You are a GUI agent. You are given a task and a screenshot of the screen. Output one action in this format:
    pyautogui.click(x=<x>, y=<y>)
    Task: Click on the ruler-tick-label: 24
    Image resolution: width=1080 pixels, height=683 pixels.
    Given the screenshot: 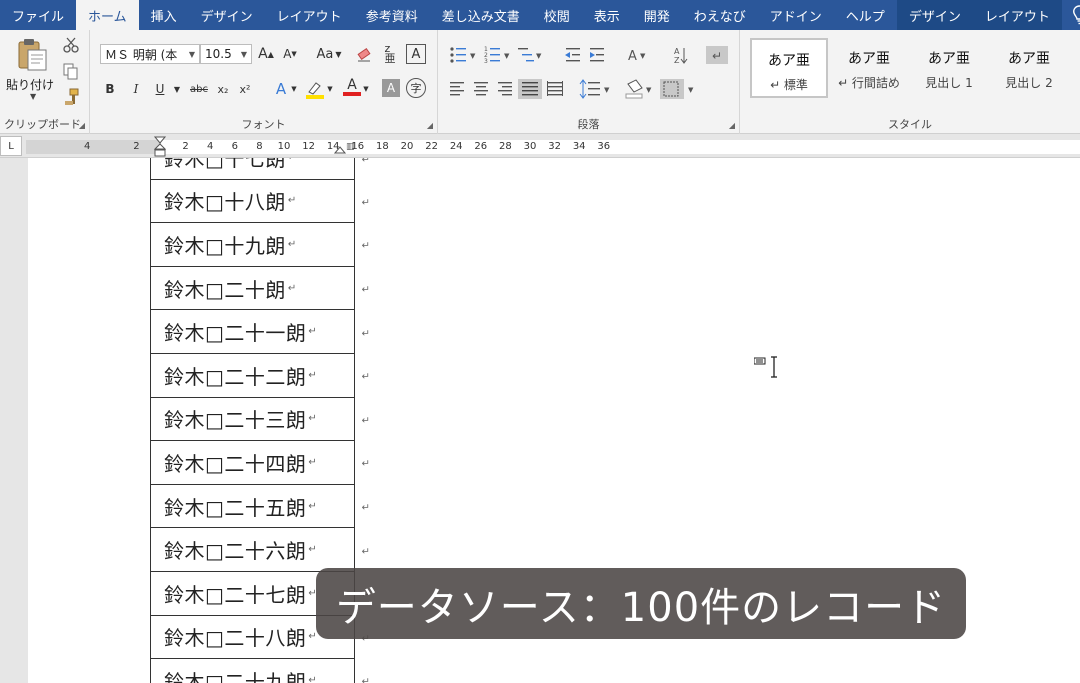 What is the action you would take?
    pyautogui.click(x=456, y=146)
    